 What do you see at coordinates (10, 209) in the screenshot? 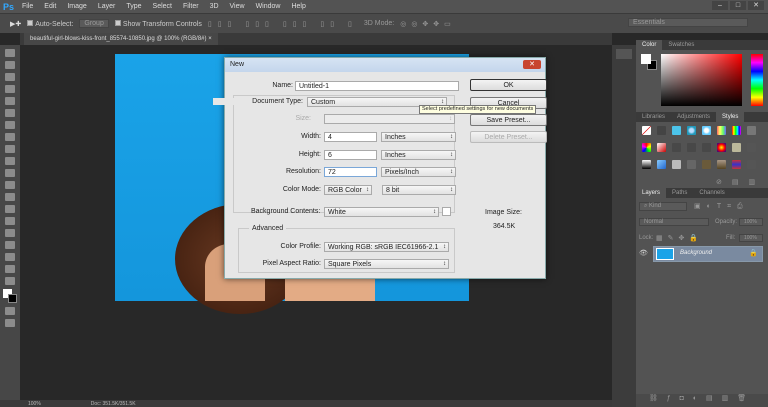
I see `dodge-tool` at bounding box center [10, 209].